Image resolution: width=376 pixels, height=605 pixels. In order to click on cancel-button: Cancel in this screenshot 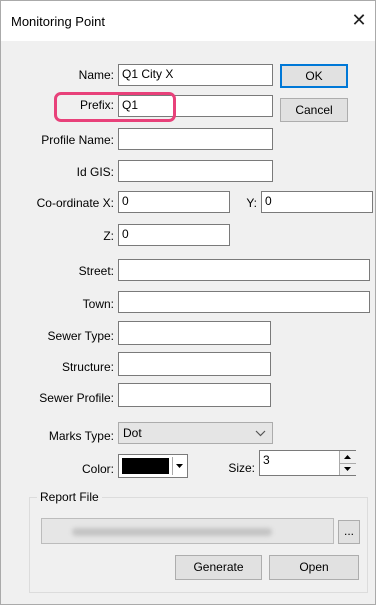, I will do `click(314, 110)`.